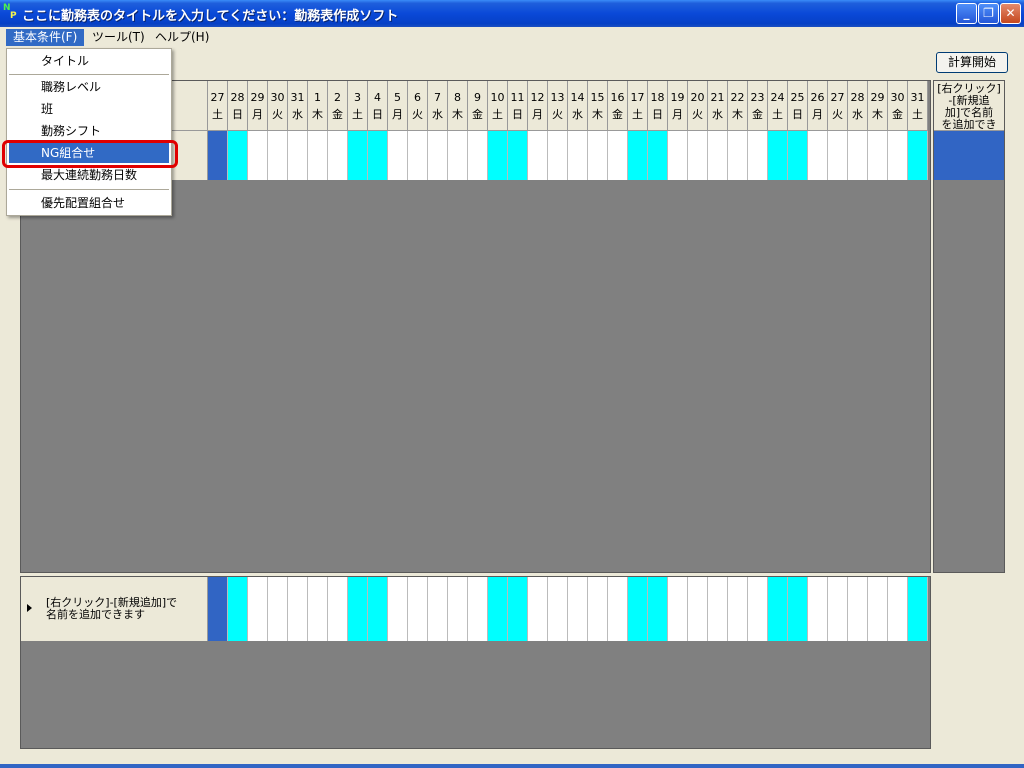  What do you see at coordinates (969, 326) in the screenshot?
I see `summary-panel: [右クリック] -[新規追 加]で名前 を追加でき` at bounding box center [969, 326].